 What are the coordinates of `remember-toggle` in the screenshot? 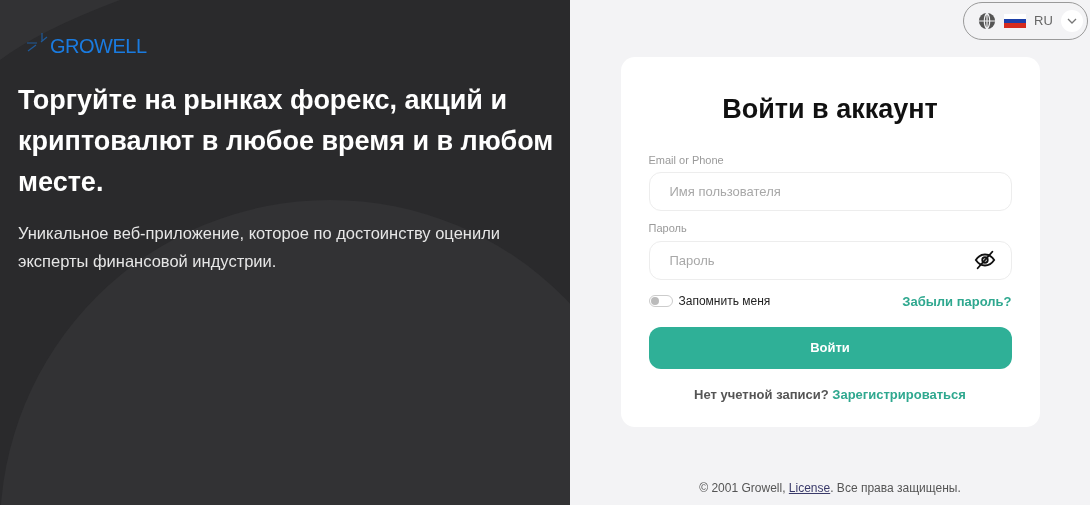 It's located at (660, 301).